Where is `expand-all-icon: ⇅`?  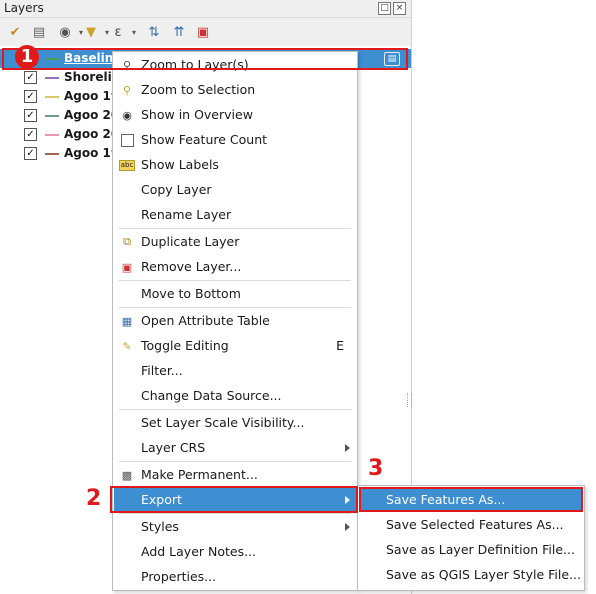 expand-all-icon: ⇅ is located at coordinates (154, 32).